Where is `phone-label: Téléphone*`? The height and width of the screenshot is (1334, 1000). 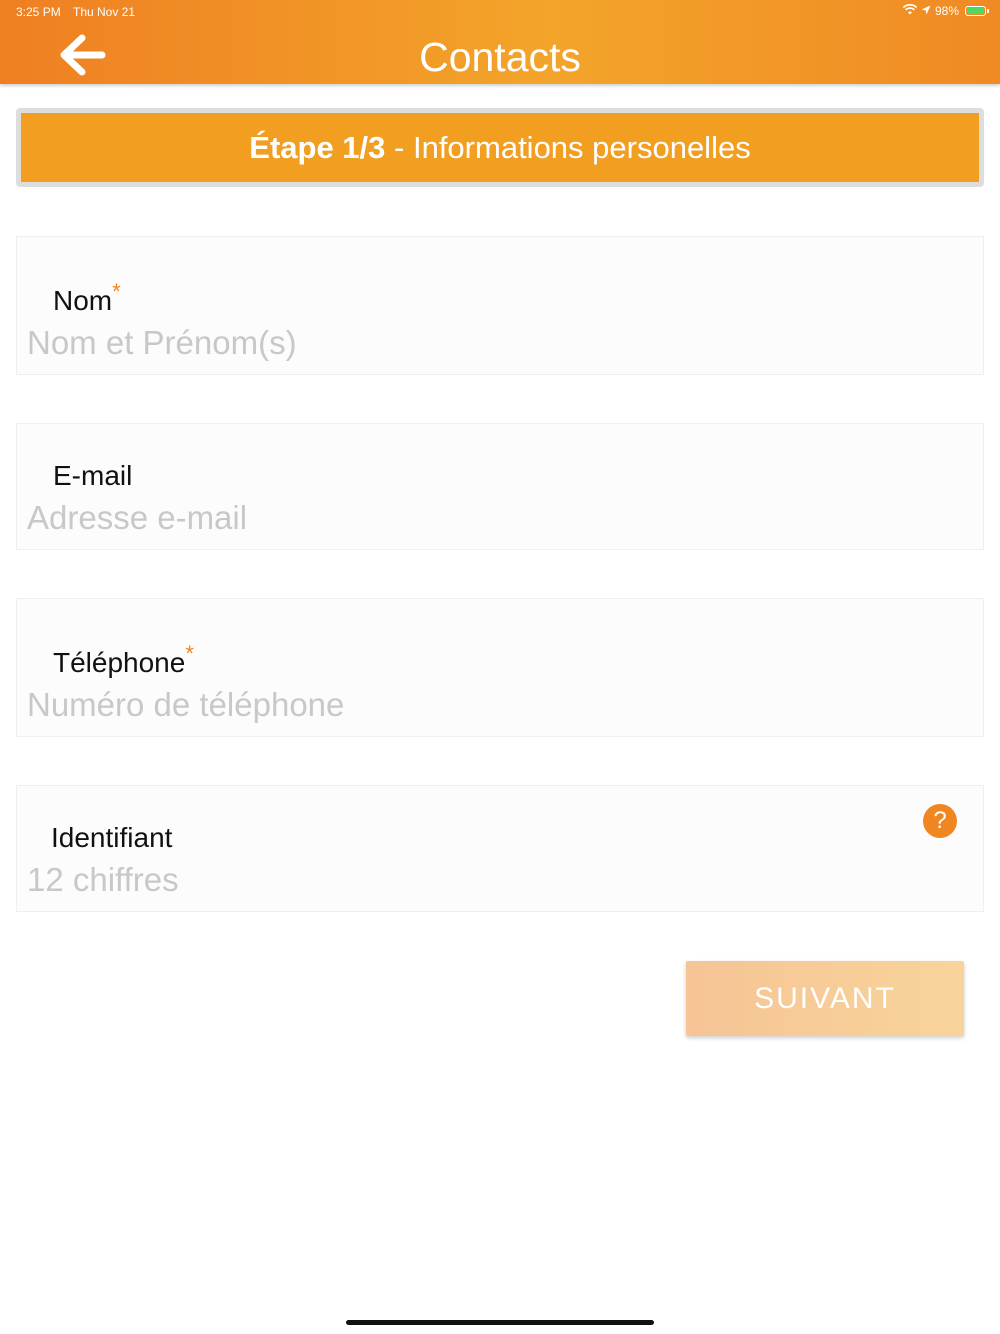
phone-label: Téléphone* is located at coordinates (123, 660).